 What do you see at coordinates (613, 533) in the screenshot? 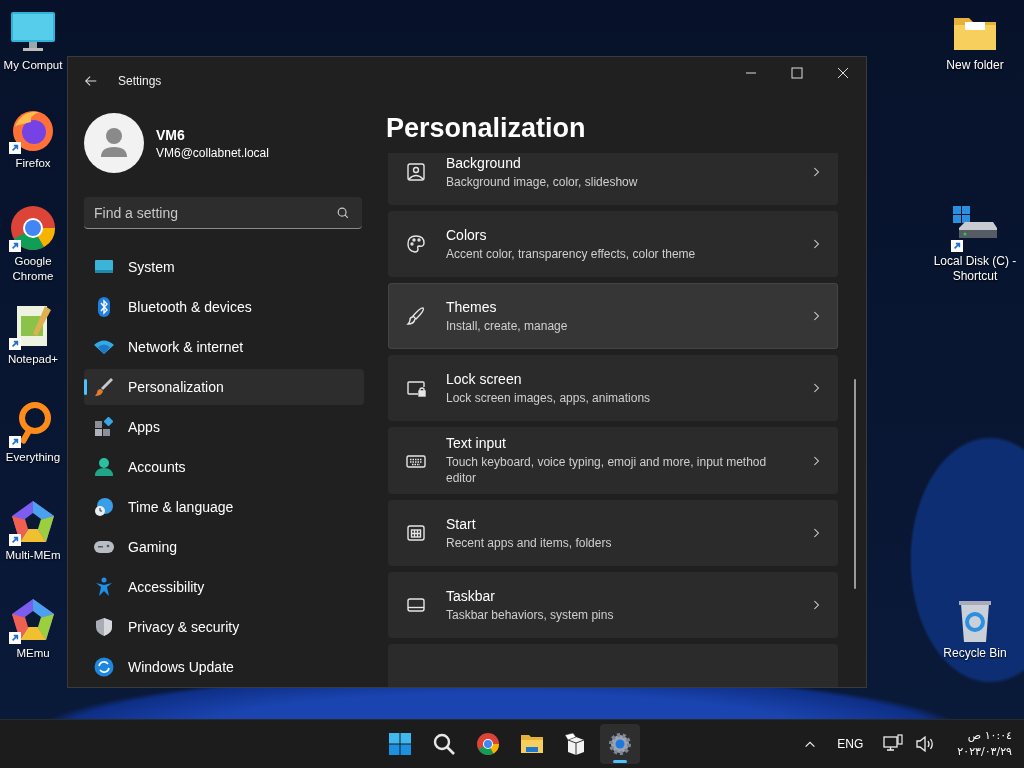
I see `settings-card: Start Recent apps and items, folders` at bounding box center [613, 533].